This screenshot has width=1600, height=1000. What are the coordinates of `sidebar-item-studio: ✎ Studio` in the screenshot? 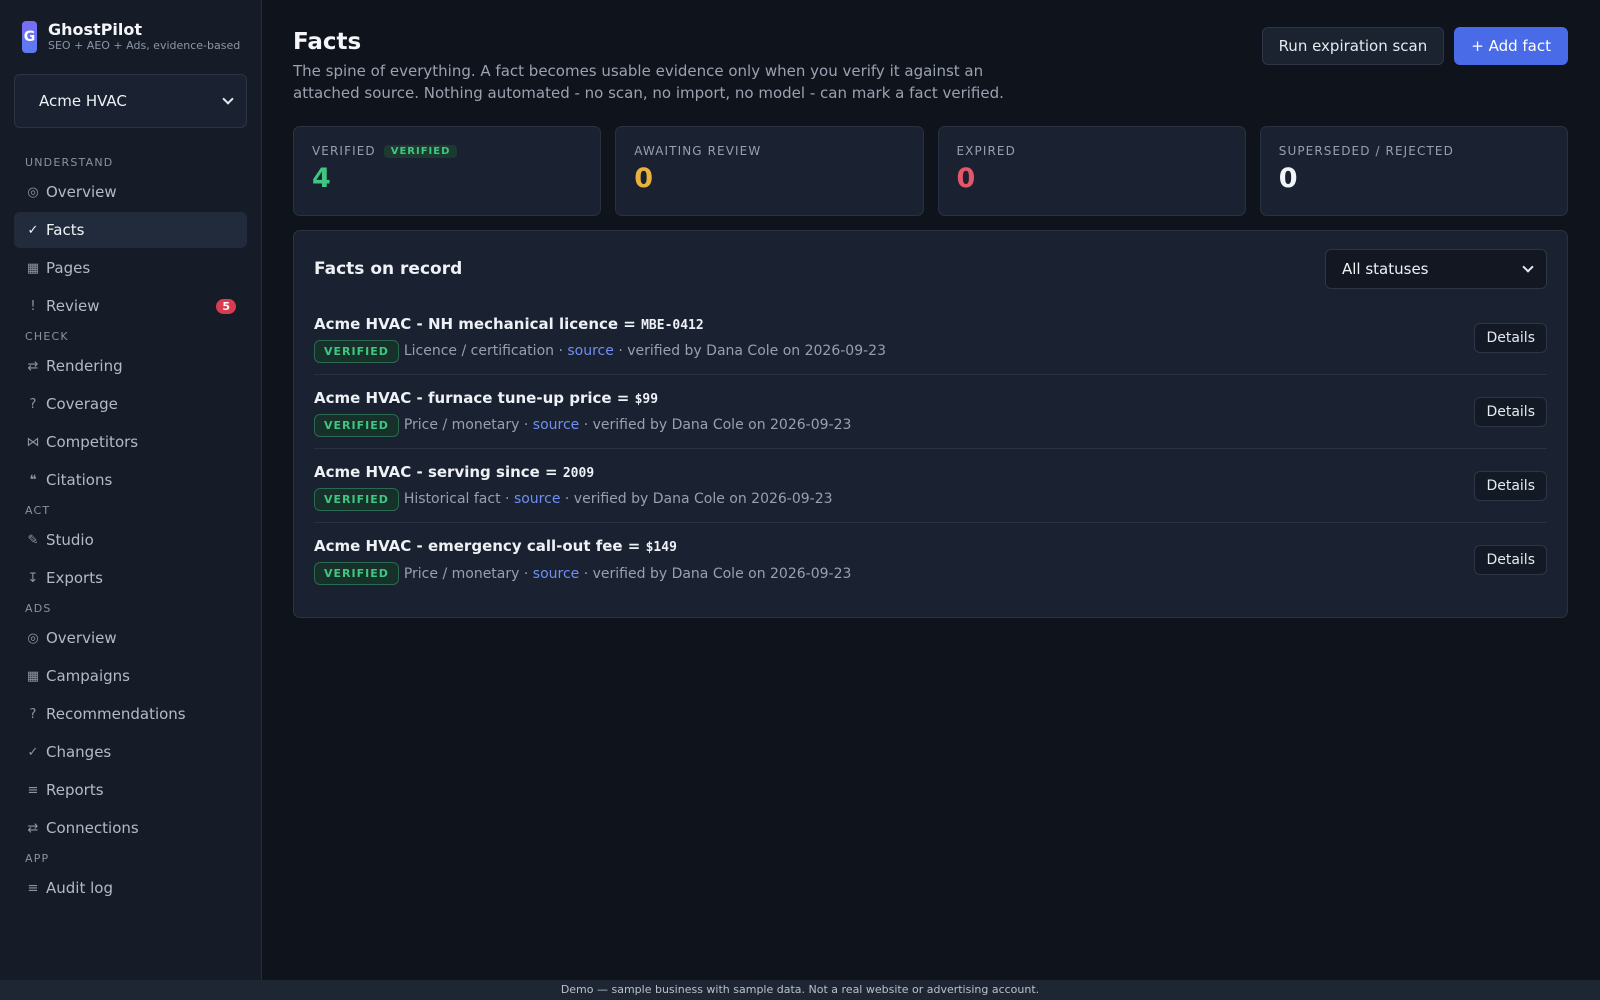 It's located at (130, 540).